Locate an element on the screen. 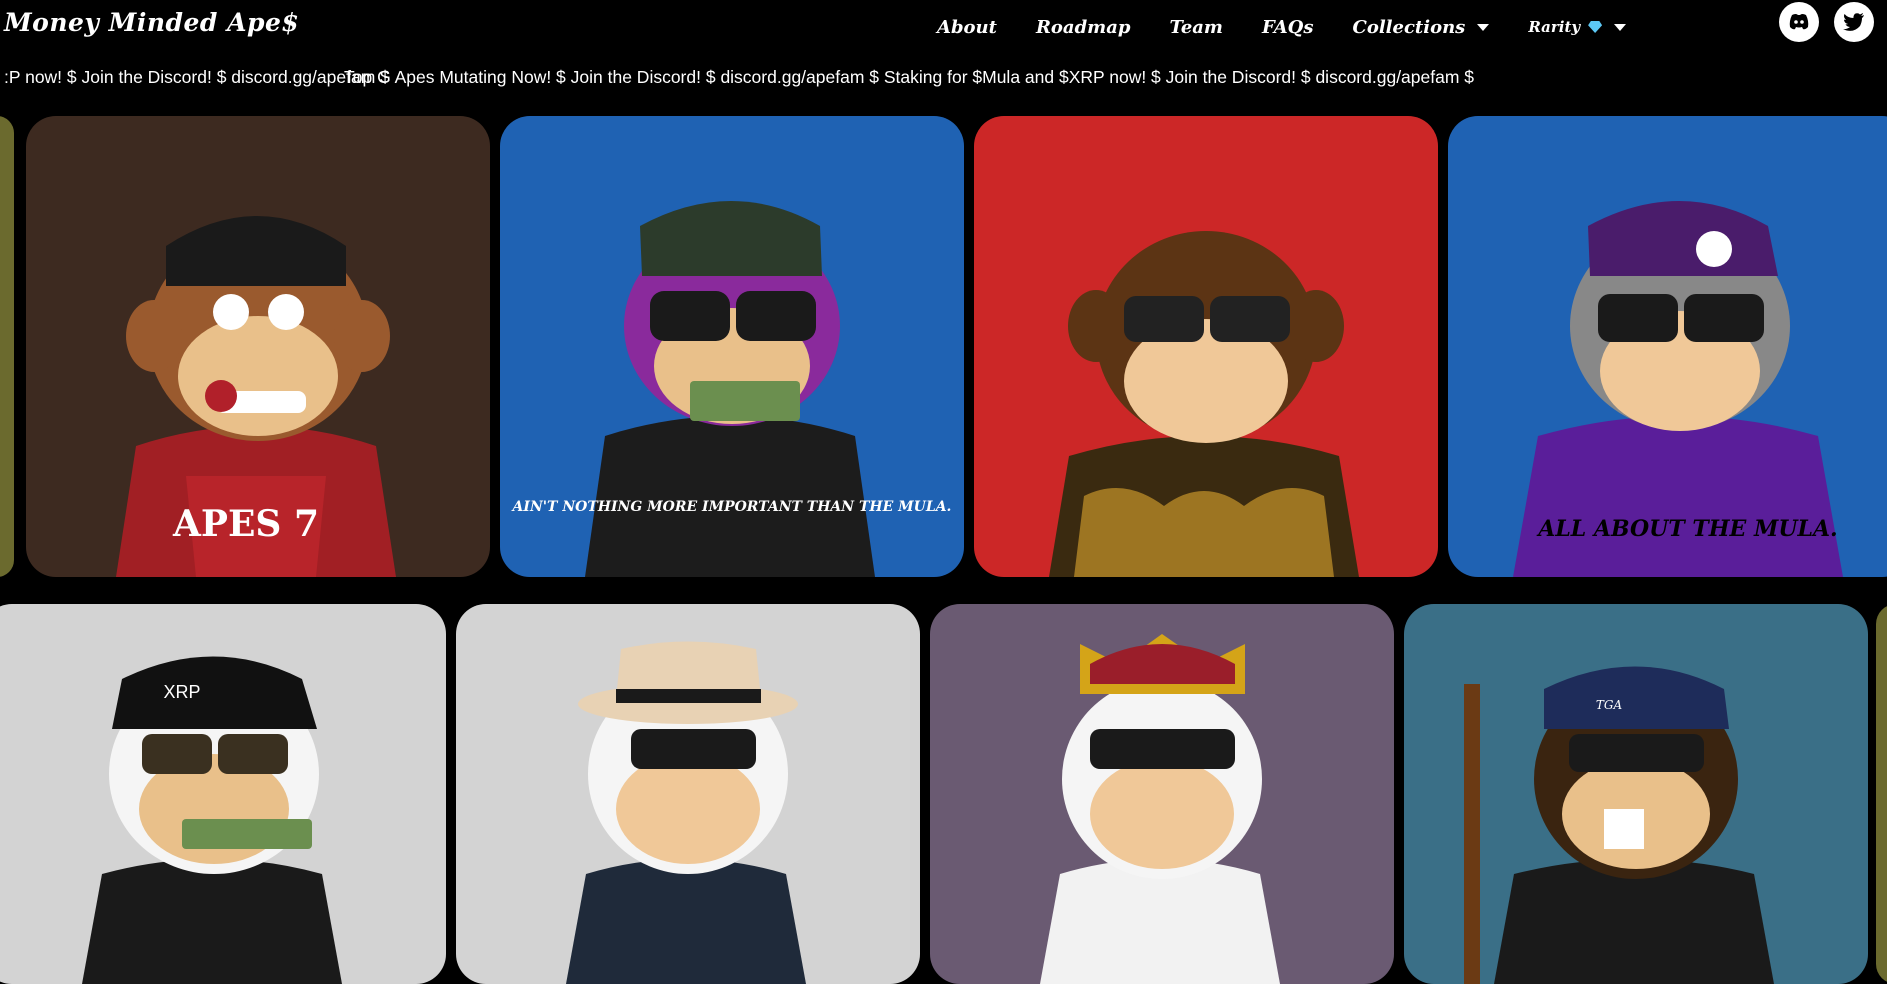  nav-roadmap: Roadmap is located at coordinates (1083, 27).